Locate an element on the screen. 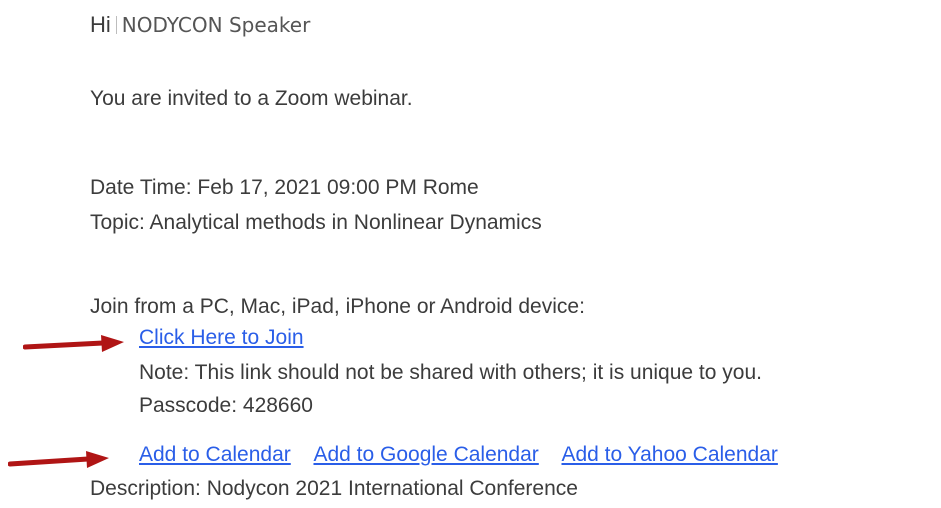  passcode-text: Passcode: 428660 is located at coordinates (226, 405).